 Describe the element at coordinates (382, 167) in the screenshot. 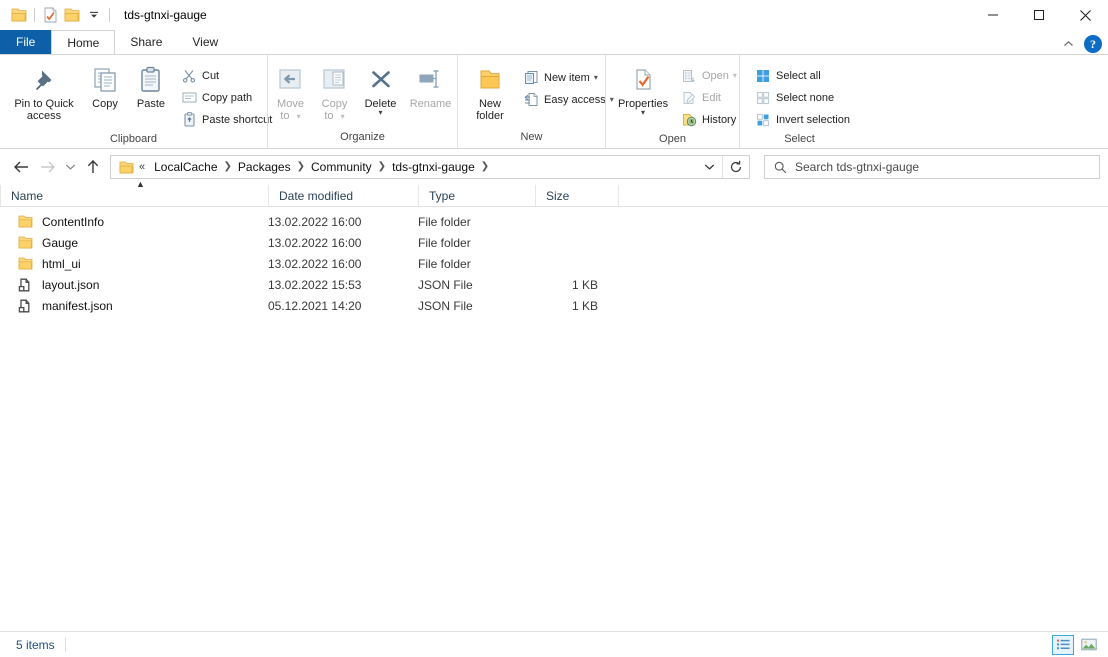

I see `breadcrumb-chevron-2-icon: ❯` at that location.